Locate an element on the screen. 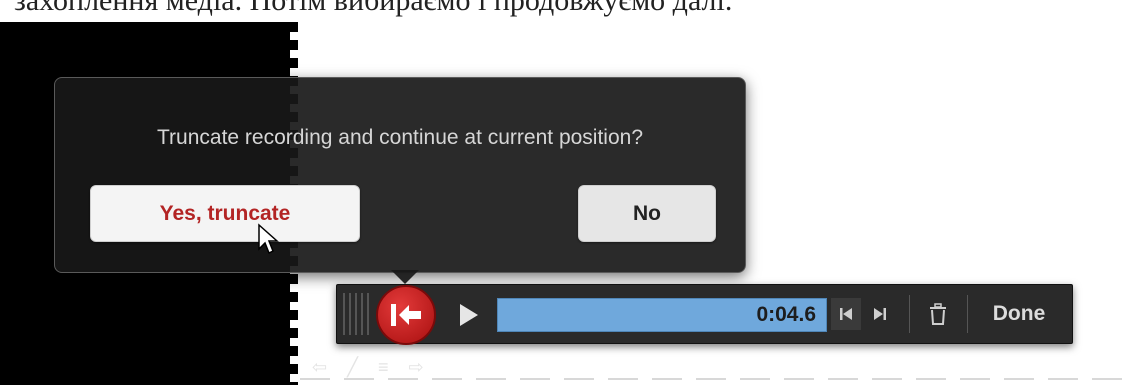 The height and width of the screenshot is (385, 1126). recording-toolbar: 0:04.6 Done is located at coordinates (704, 314).